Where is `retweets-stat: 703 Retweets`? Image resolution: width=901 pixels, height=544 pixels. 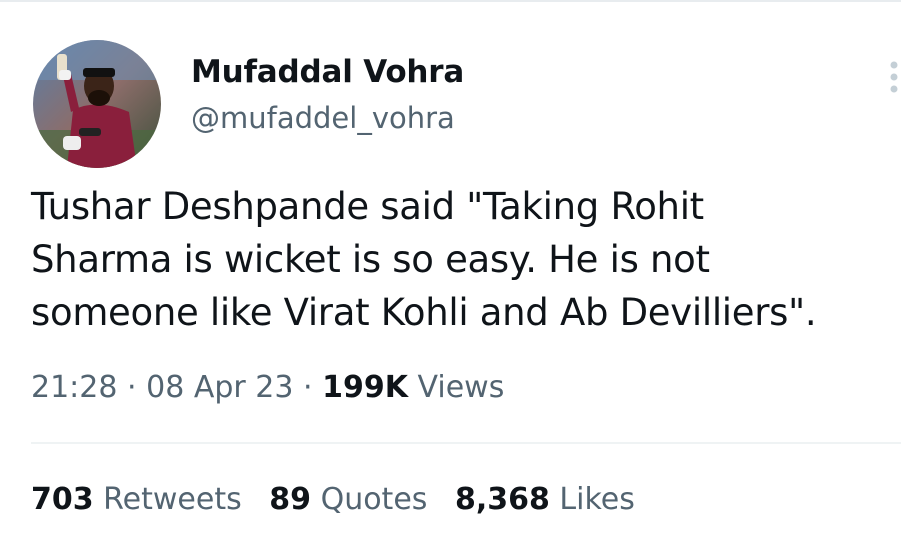 retweets-stat: 703 Retweets is located at coordinates (141, 499).